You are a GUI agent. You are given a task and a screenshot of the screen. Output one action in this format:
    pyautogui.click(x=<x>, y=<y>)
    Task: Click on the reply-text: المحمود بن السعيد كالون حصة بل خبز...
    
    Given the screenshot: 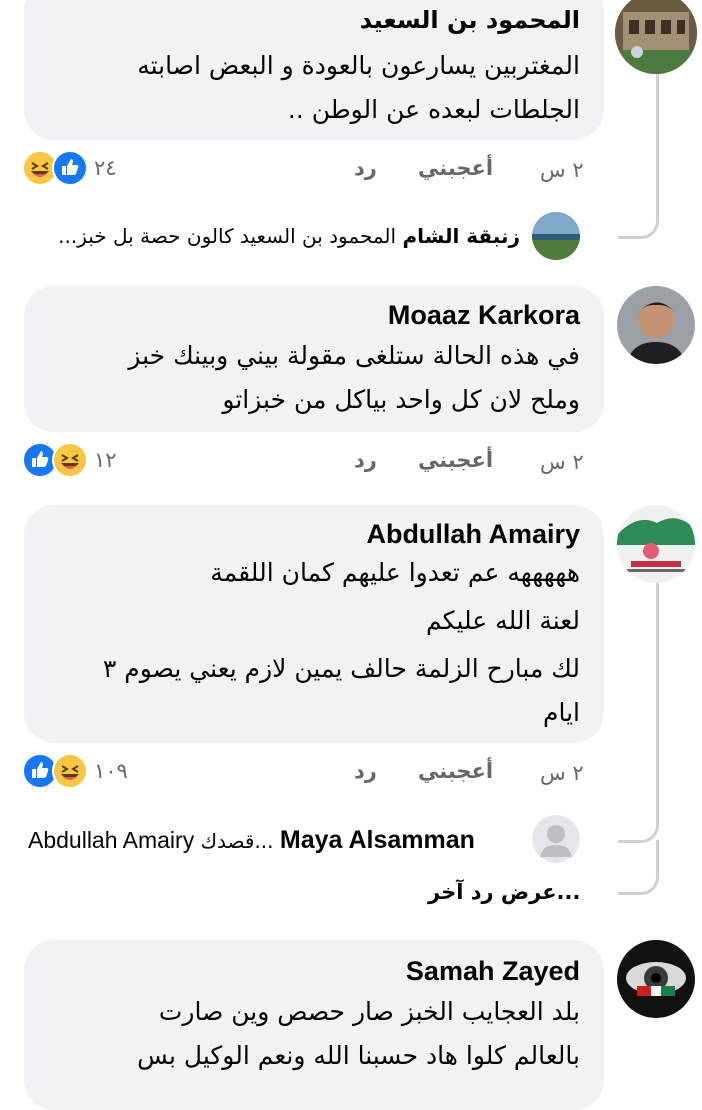 What is the action you would take?
    pyautogui.click(x=227, y=236)
    